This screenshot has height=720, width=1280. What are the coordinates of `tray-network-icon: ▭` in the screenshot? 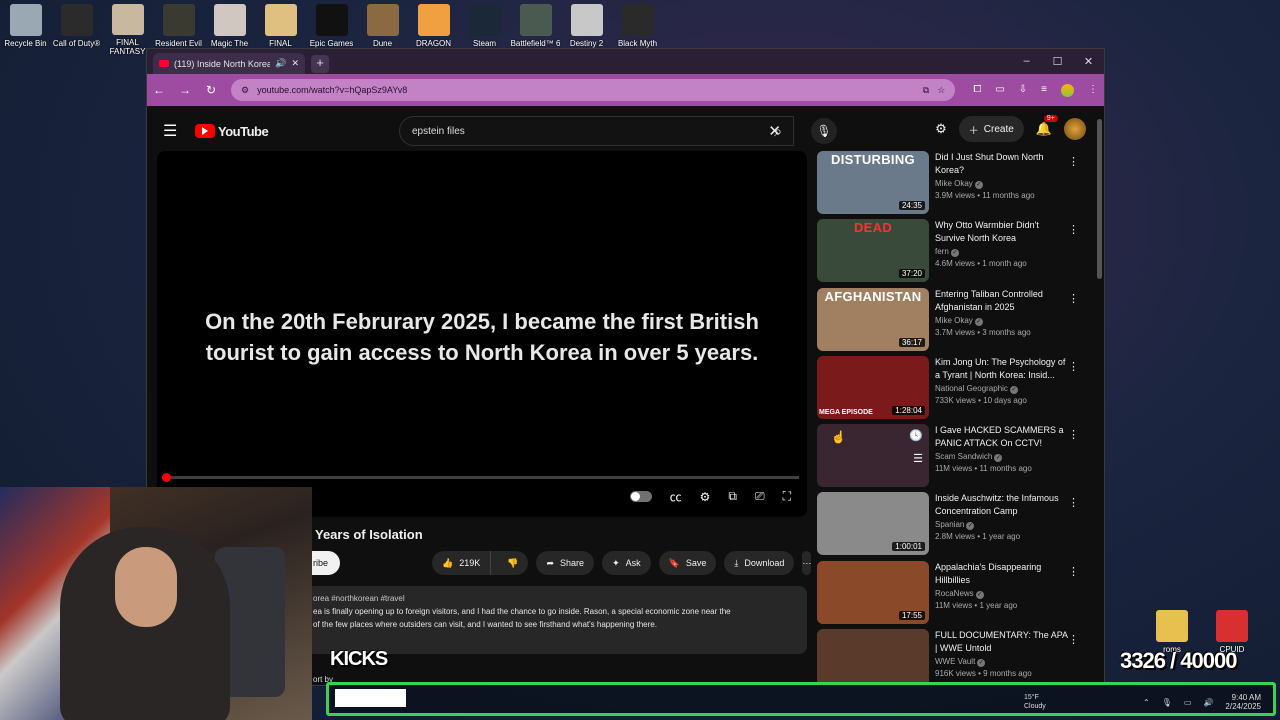 It's located at (1188, 702).